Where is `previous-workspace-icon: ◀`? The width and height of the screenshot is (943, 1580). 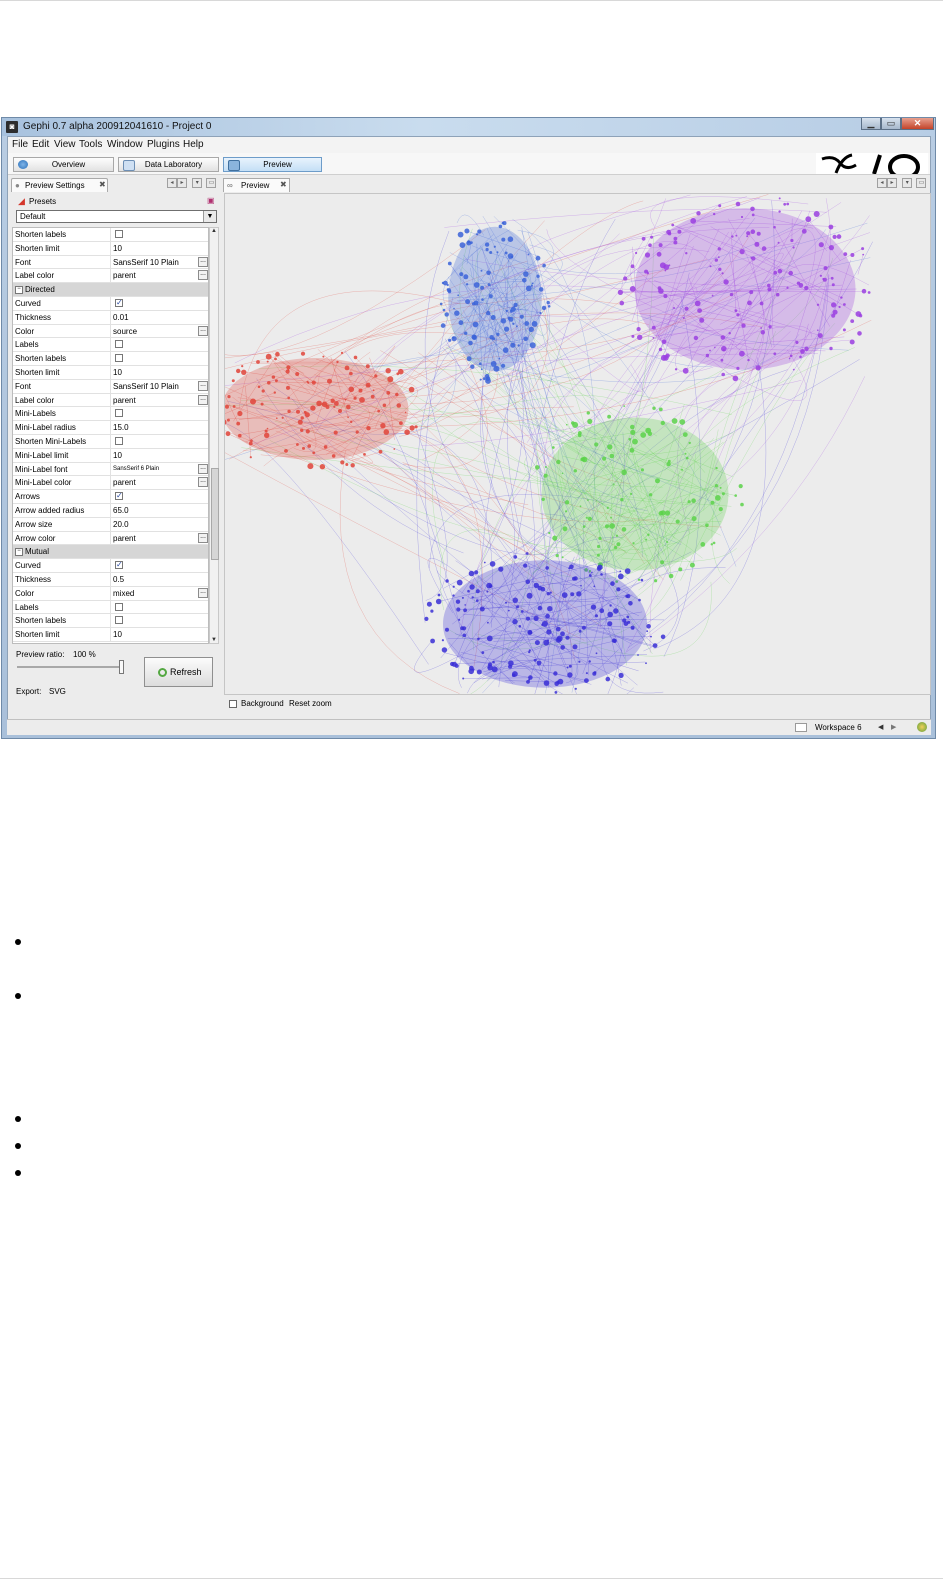 previous-workspace-icon: ◀ is located at coordinates (880, 727).